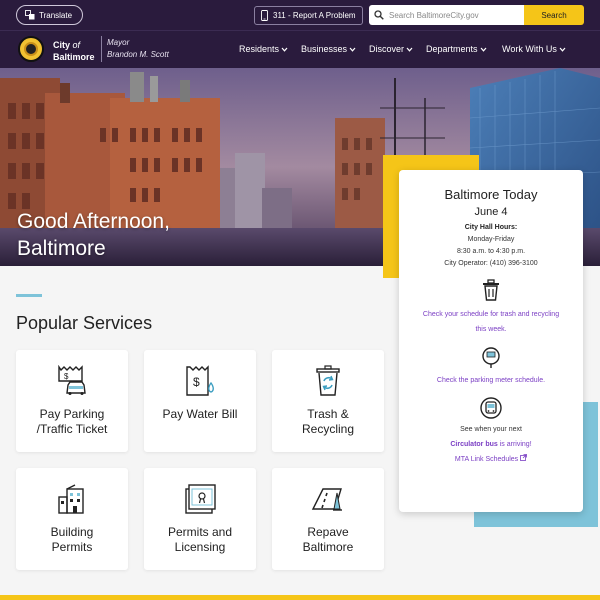  What do you see at coordinates (93, 221) in the screenshot?
I see `greeting-line-1: Good Afternoon,` at bounding box center [93, 221].